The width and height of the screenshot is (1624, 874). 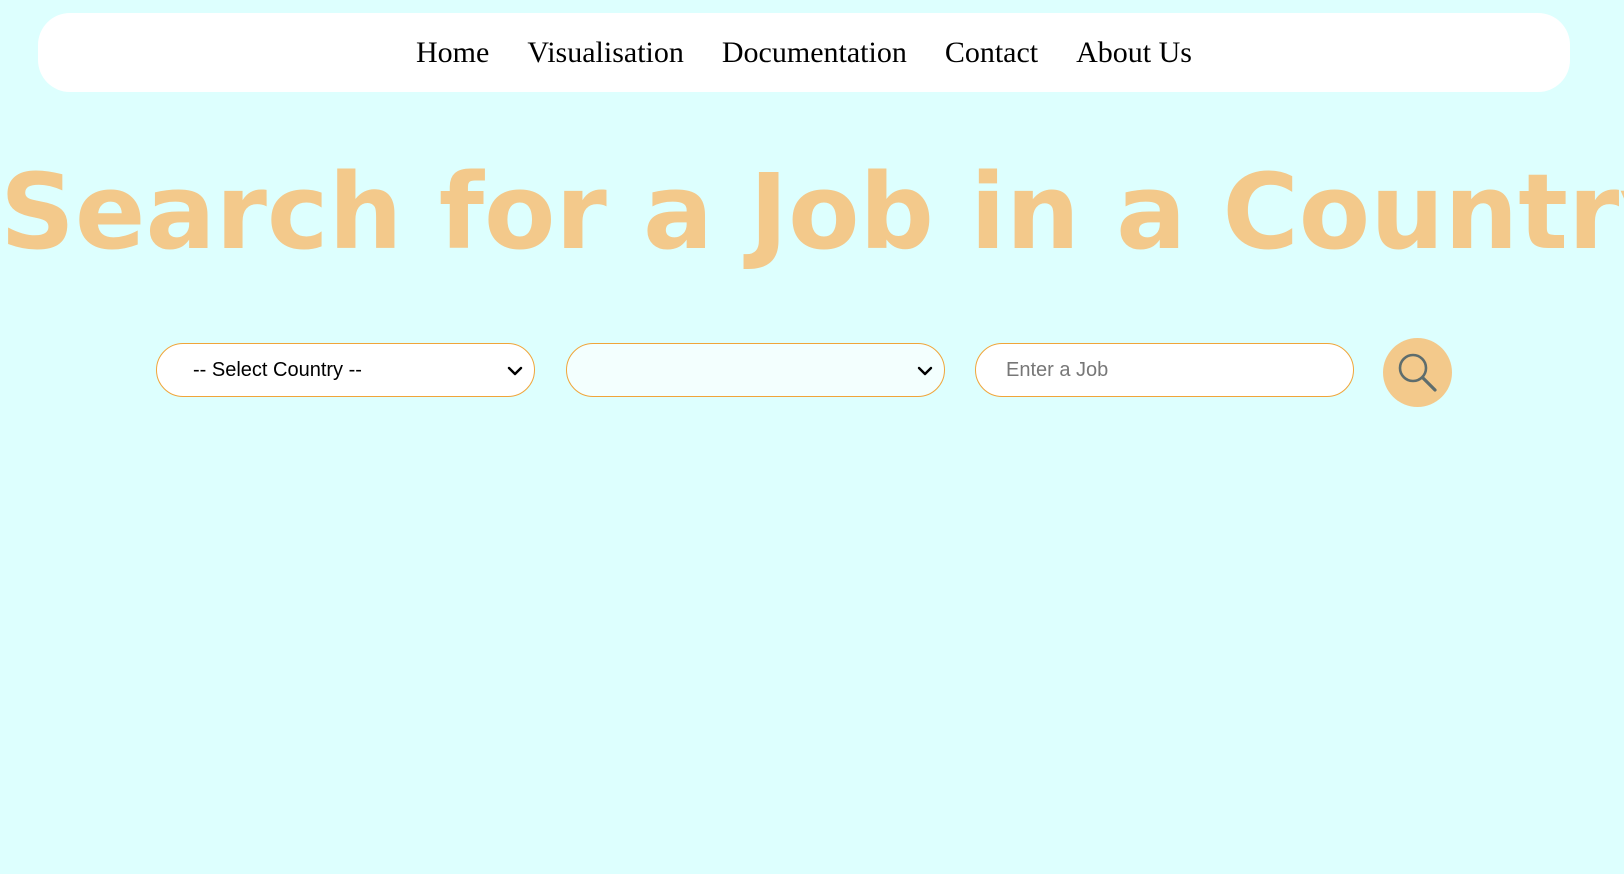 I want to click on secondary-select, so click(x=755, y=370).